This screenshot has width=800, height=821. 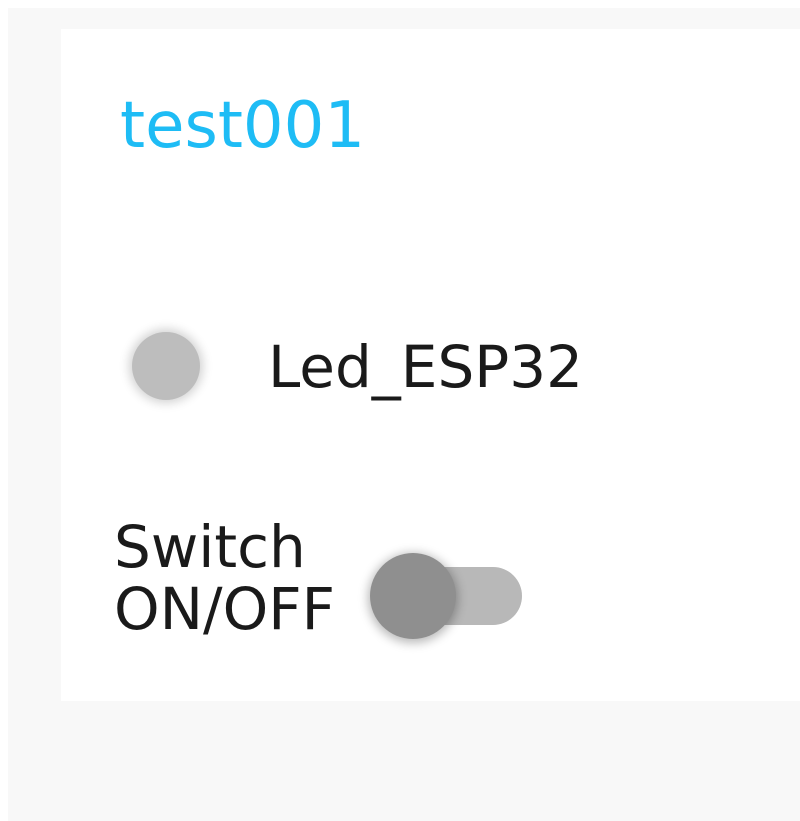 What do you see at coordinates (224, 609) in the screenshot?
I see `switch-label-line2: ON/OFF` at bounding box center [224, 609].